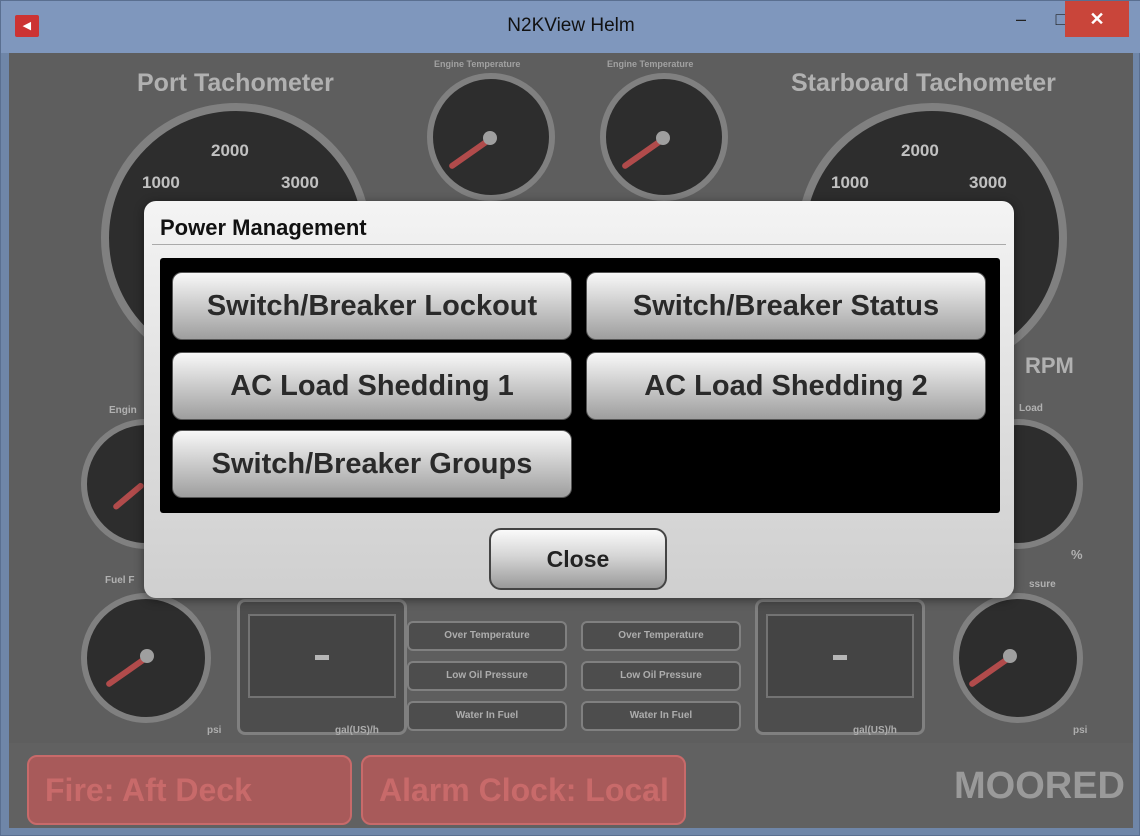 This screenshot has width=1140, height=836. What do you see at coordinates (189, 790) in the screenshot?
I see `alarm-fire-aft-deck: Fire: Aft Deck` at bounding box center [189, 790].